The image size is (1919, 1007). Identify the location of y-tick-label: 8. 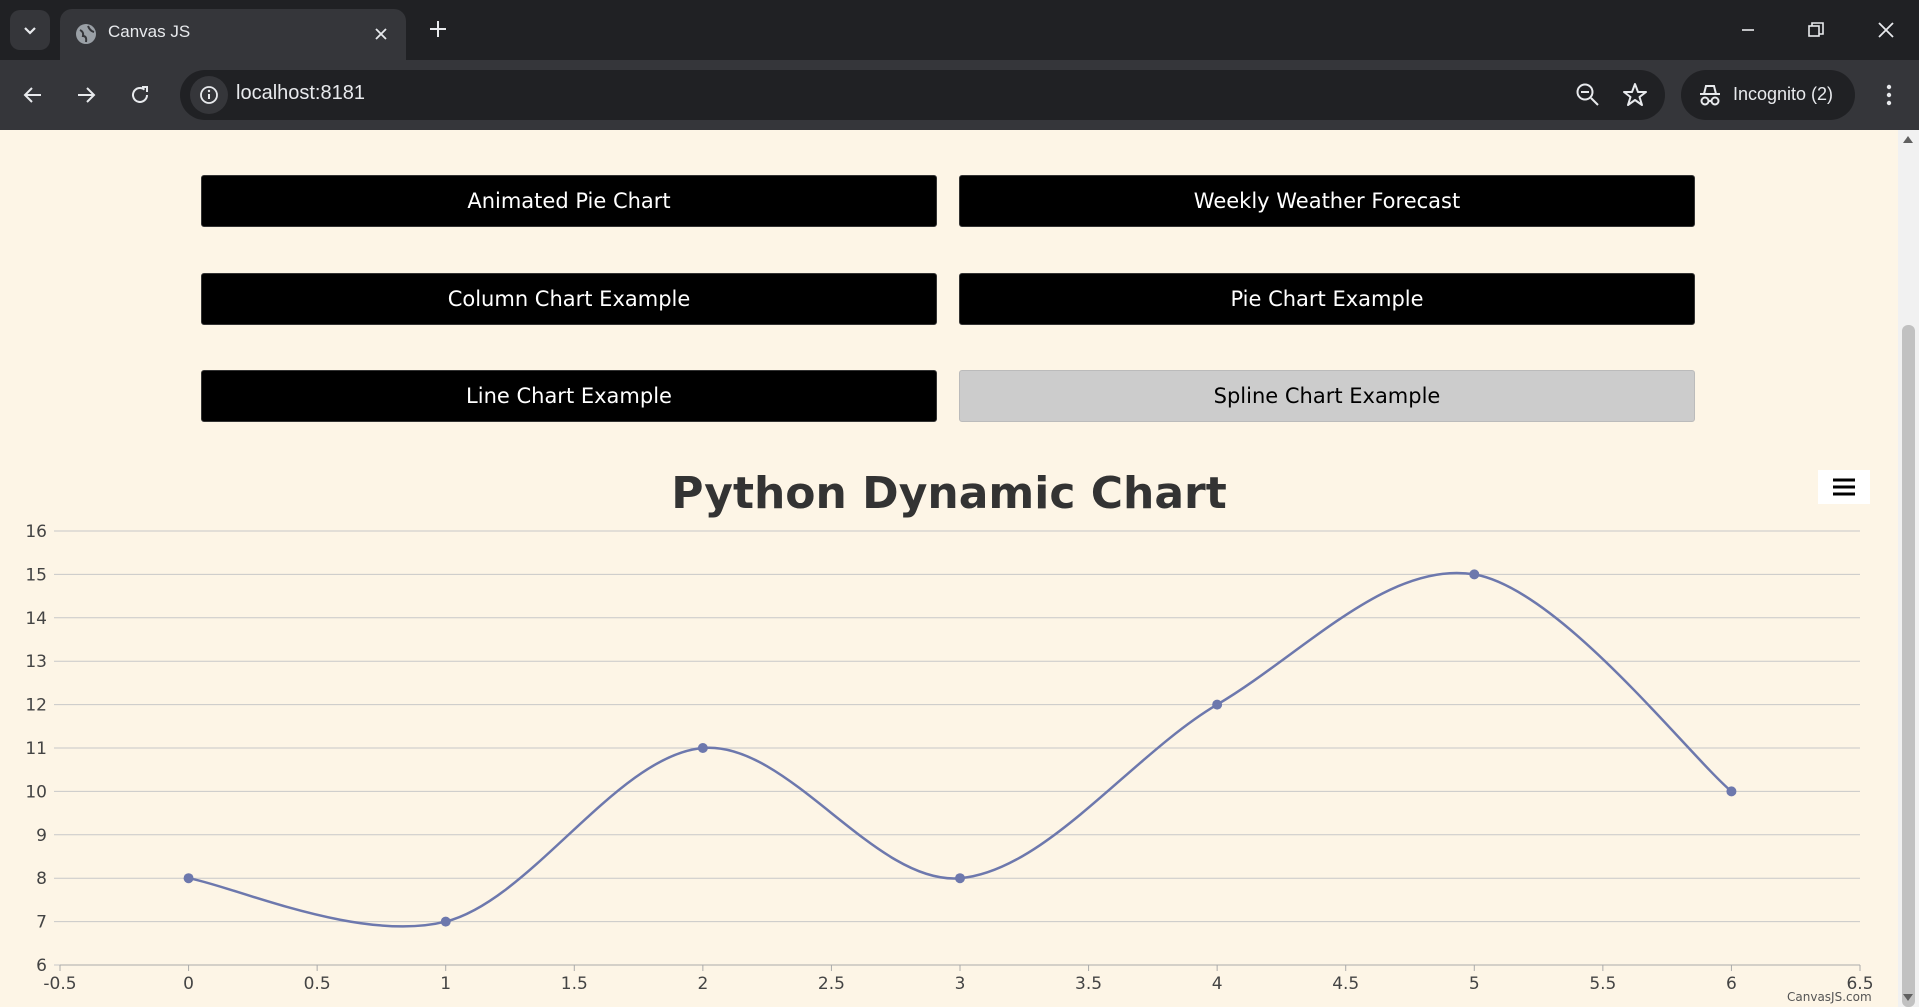
(41, 879).